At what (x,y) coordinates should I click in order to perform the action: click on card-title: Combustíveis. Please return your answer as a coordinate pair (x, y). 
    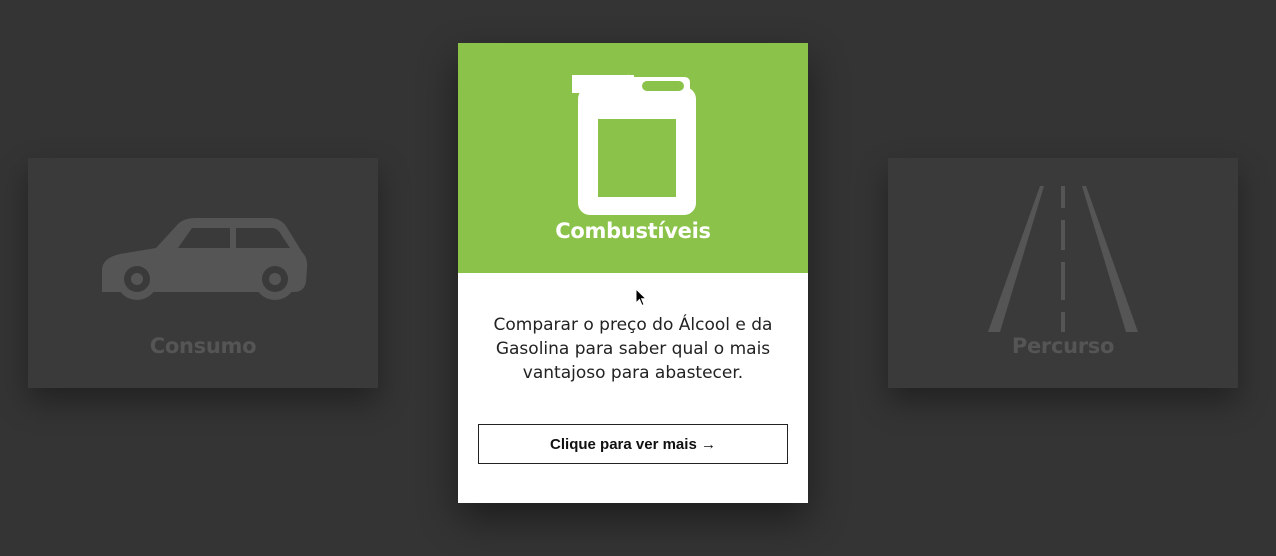
    Looking at the image, I should click on (633, 231).